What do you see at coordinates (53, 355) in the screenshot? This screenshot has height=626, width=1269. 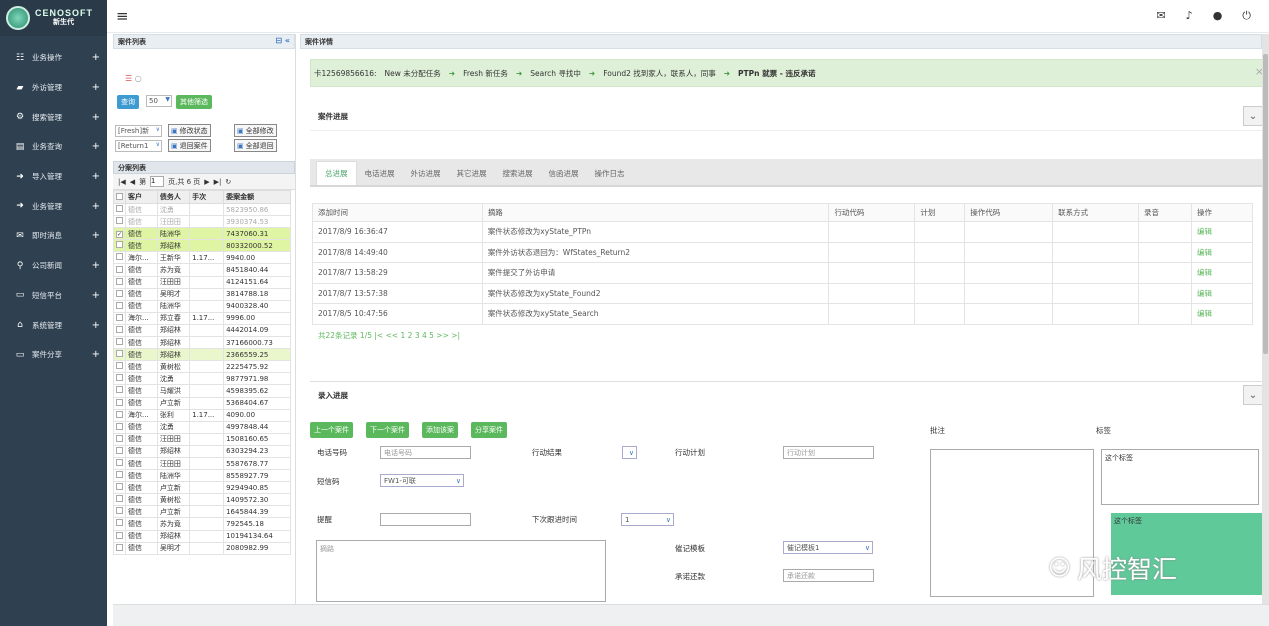 I see `sidebar-item: ▭ 案件分享 +` at bounding box center [53, 355].